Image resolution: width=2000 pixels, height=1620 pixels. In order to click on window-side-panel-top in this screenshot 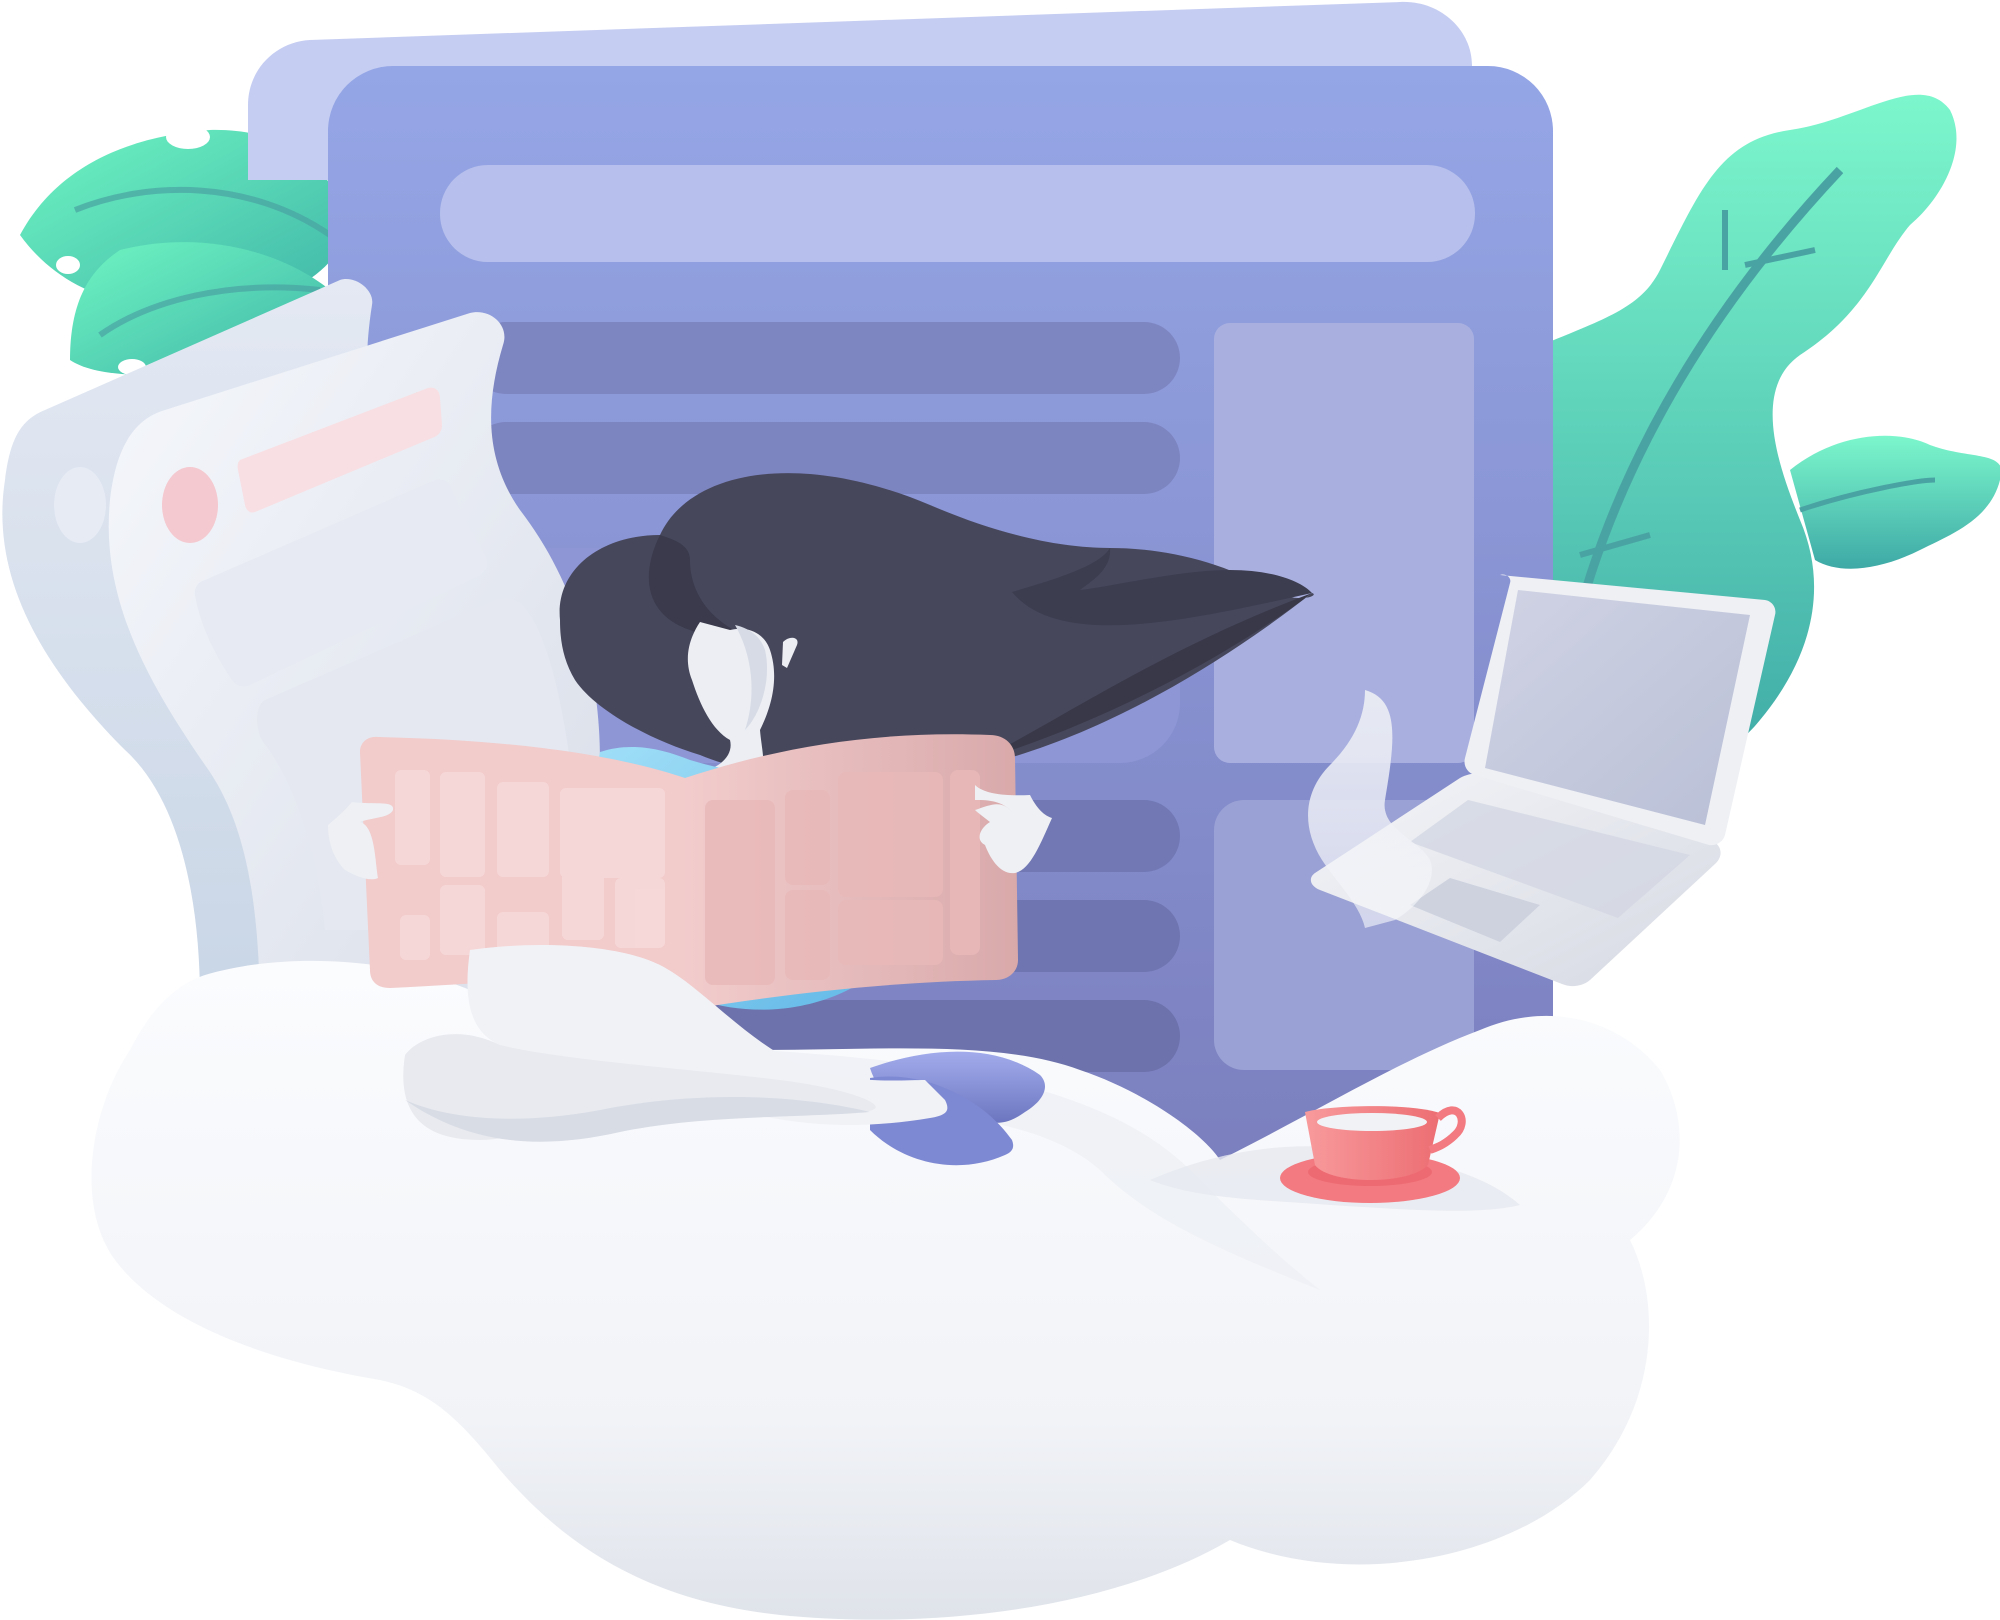, I will do `click(1344, 543)`.